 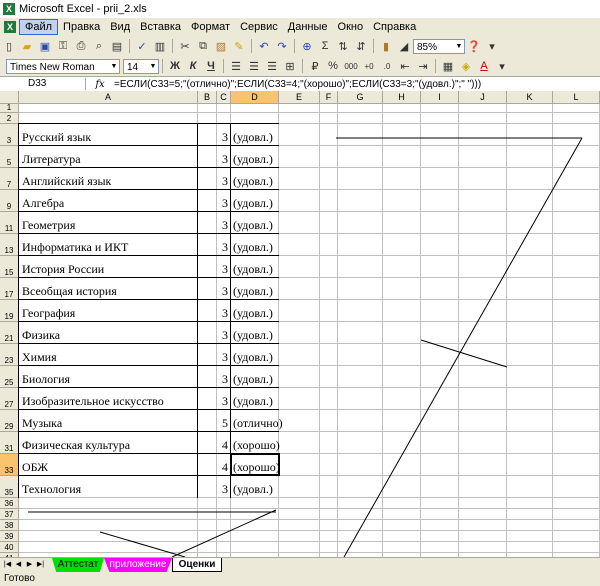 What do you see at coordinates (333, 66) in the screenshot?
I see `percent-button: %` at bounding box center [333, 66].